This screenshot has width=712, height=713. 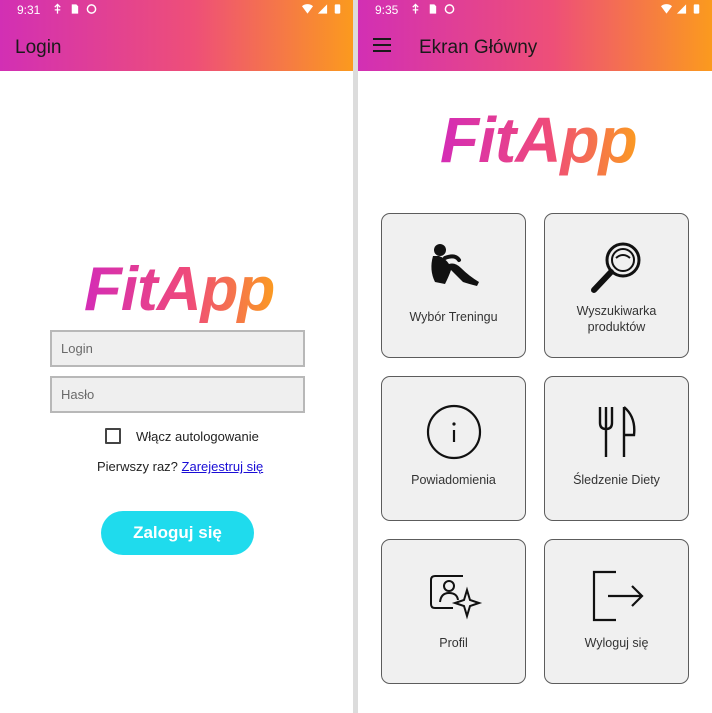 What do you see at coordinates (223, 466) in the screenshot?
I see `register-link: Zarejestruj się` at bounding box center [223, 466].